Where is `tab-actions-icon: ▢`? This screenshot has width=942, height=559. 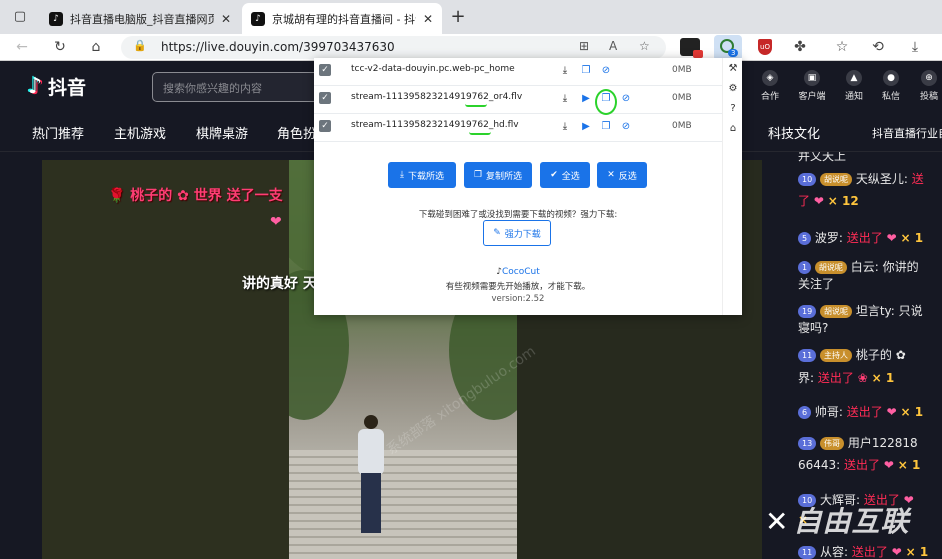 tab-actions-icon: ▢ is located at coordinates (20, 17).